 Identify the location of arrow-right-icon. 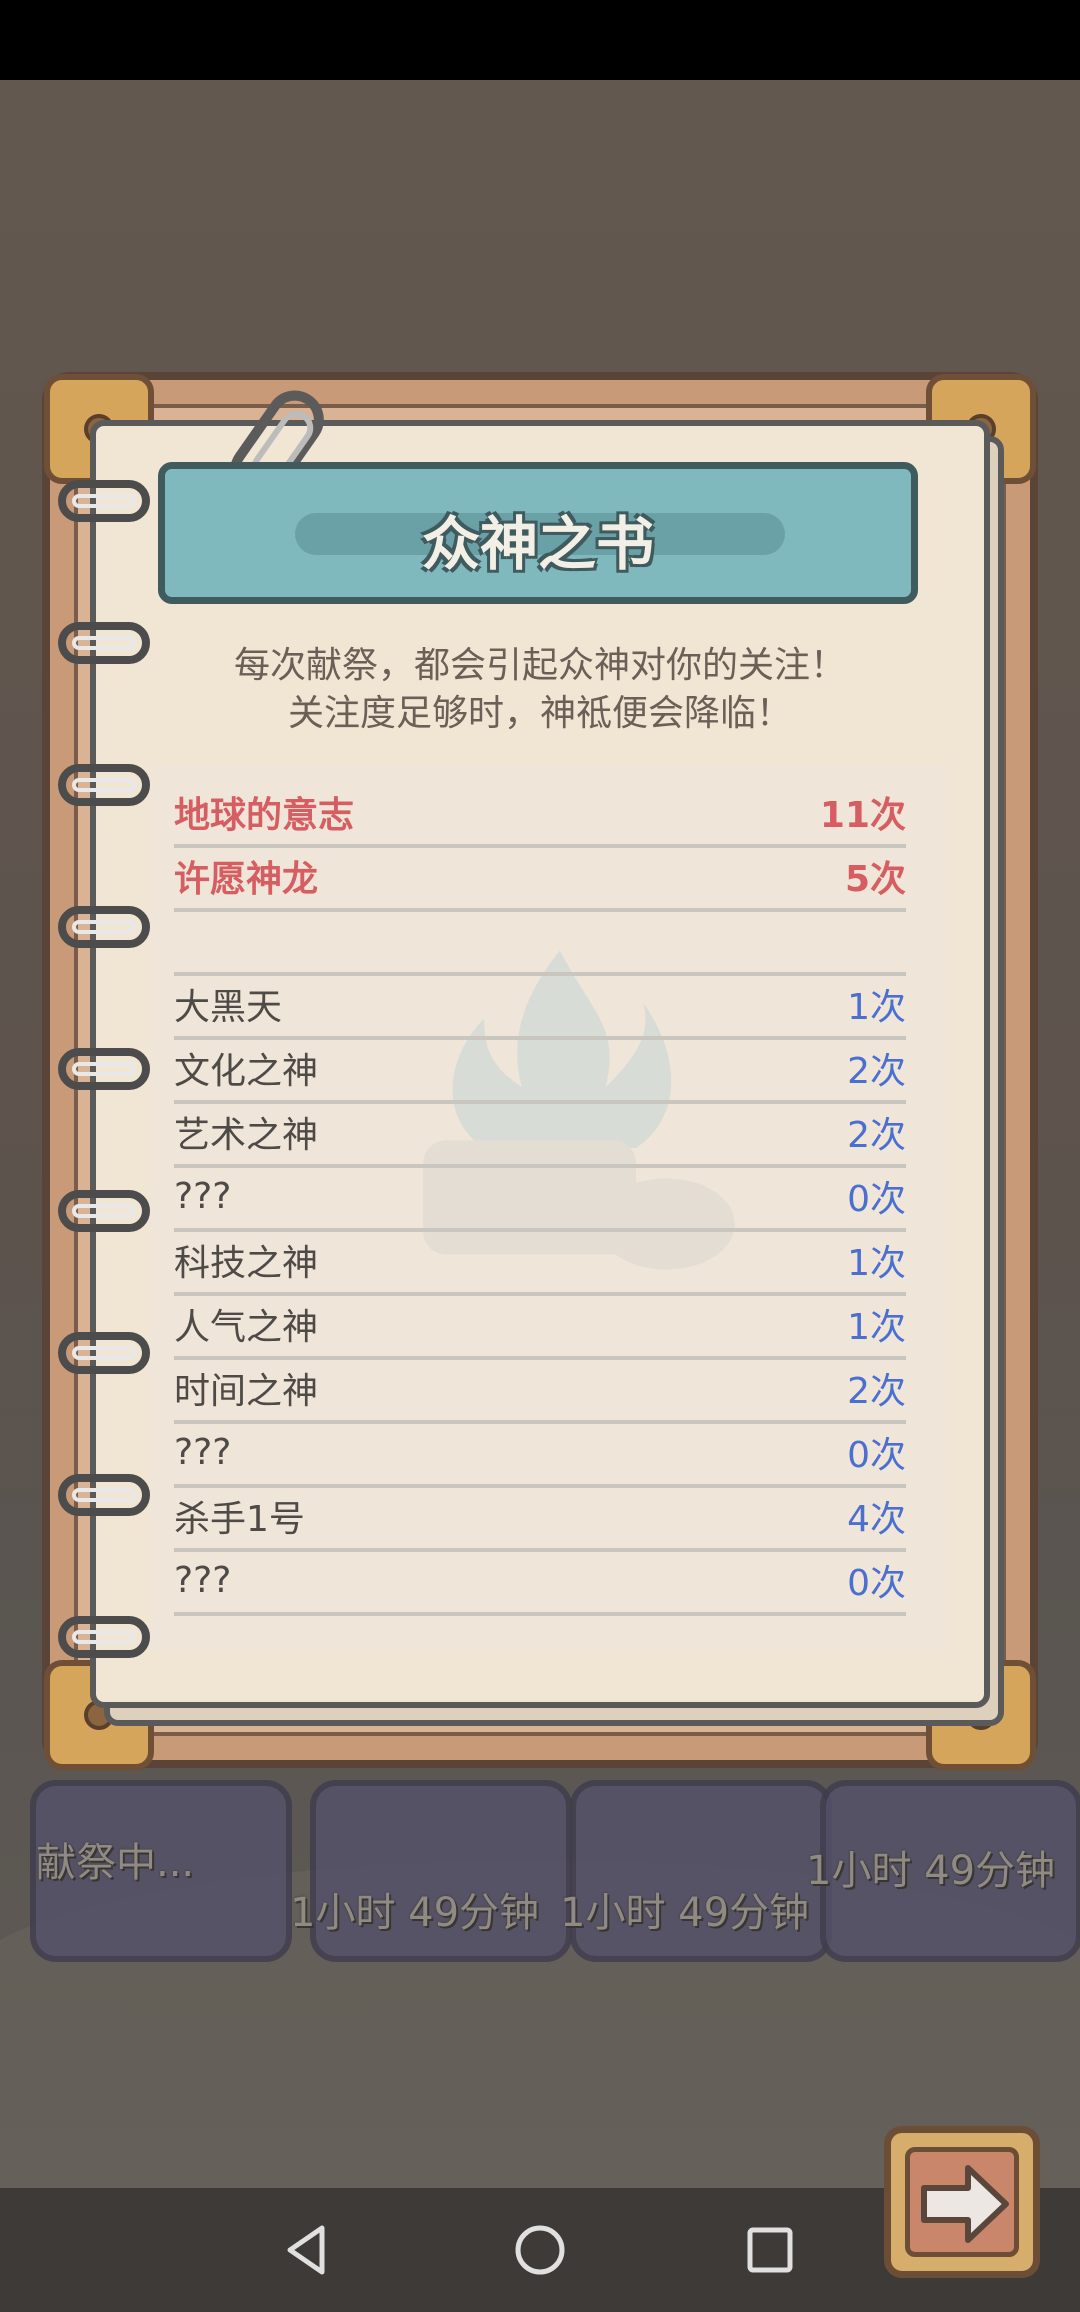
(965, 2204).